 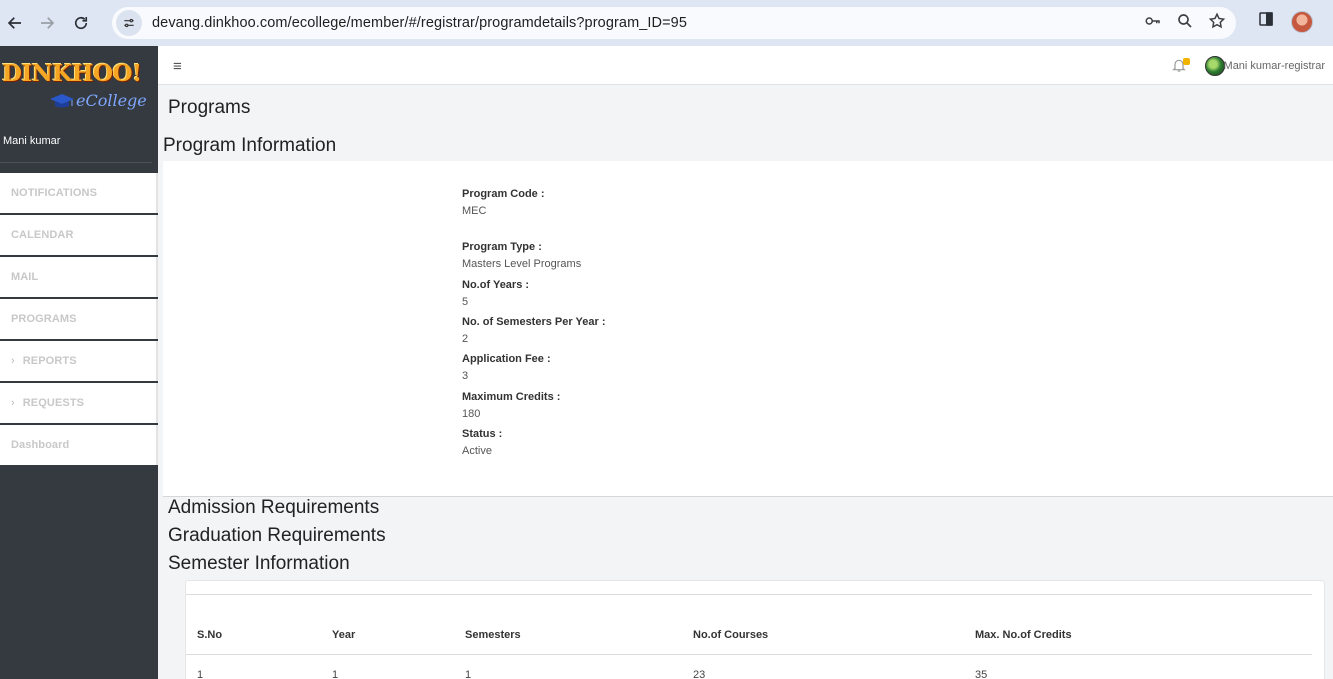 I want to click on sidebar-user-name: Mani kumar, so click(x=32, y=141).